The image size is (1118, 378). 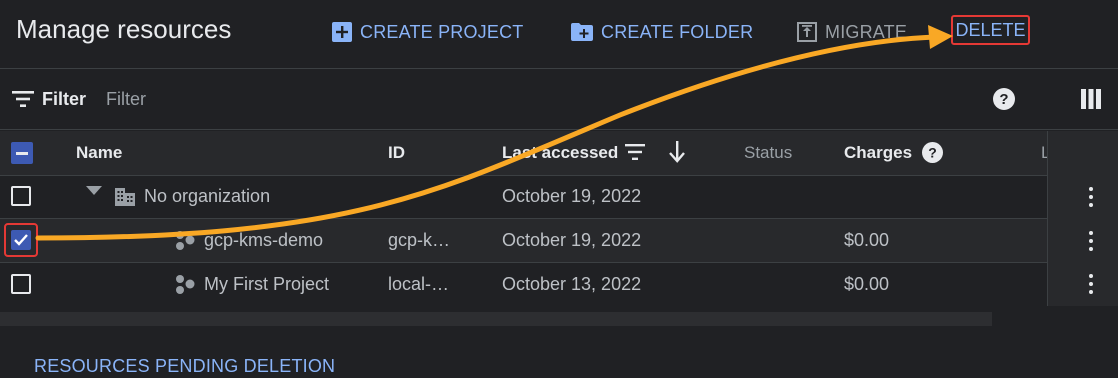 What do you see at coordinates (496, 319) in the screenshot?
I see `scrollbar-track` at bounding box center [496, 319].